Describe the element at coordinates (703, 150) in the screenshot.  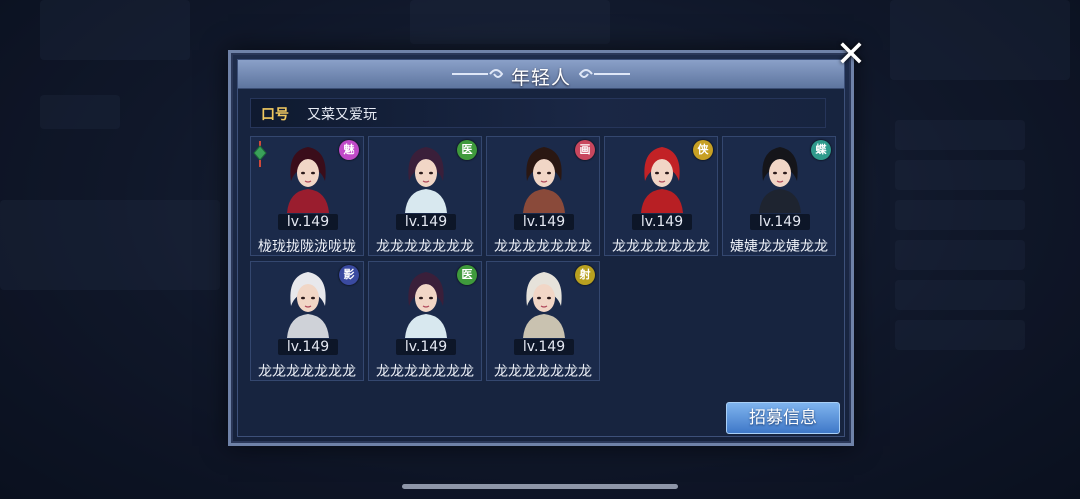
I see `class-badge-icon: 侠` at that location.